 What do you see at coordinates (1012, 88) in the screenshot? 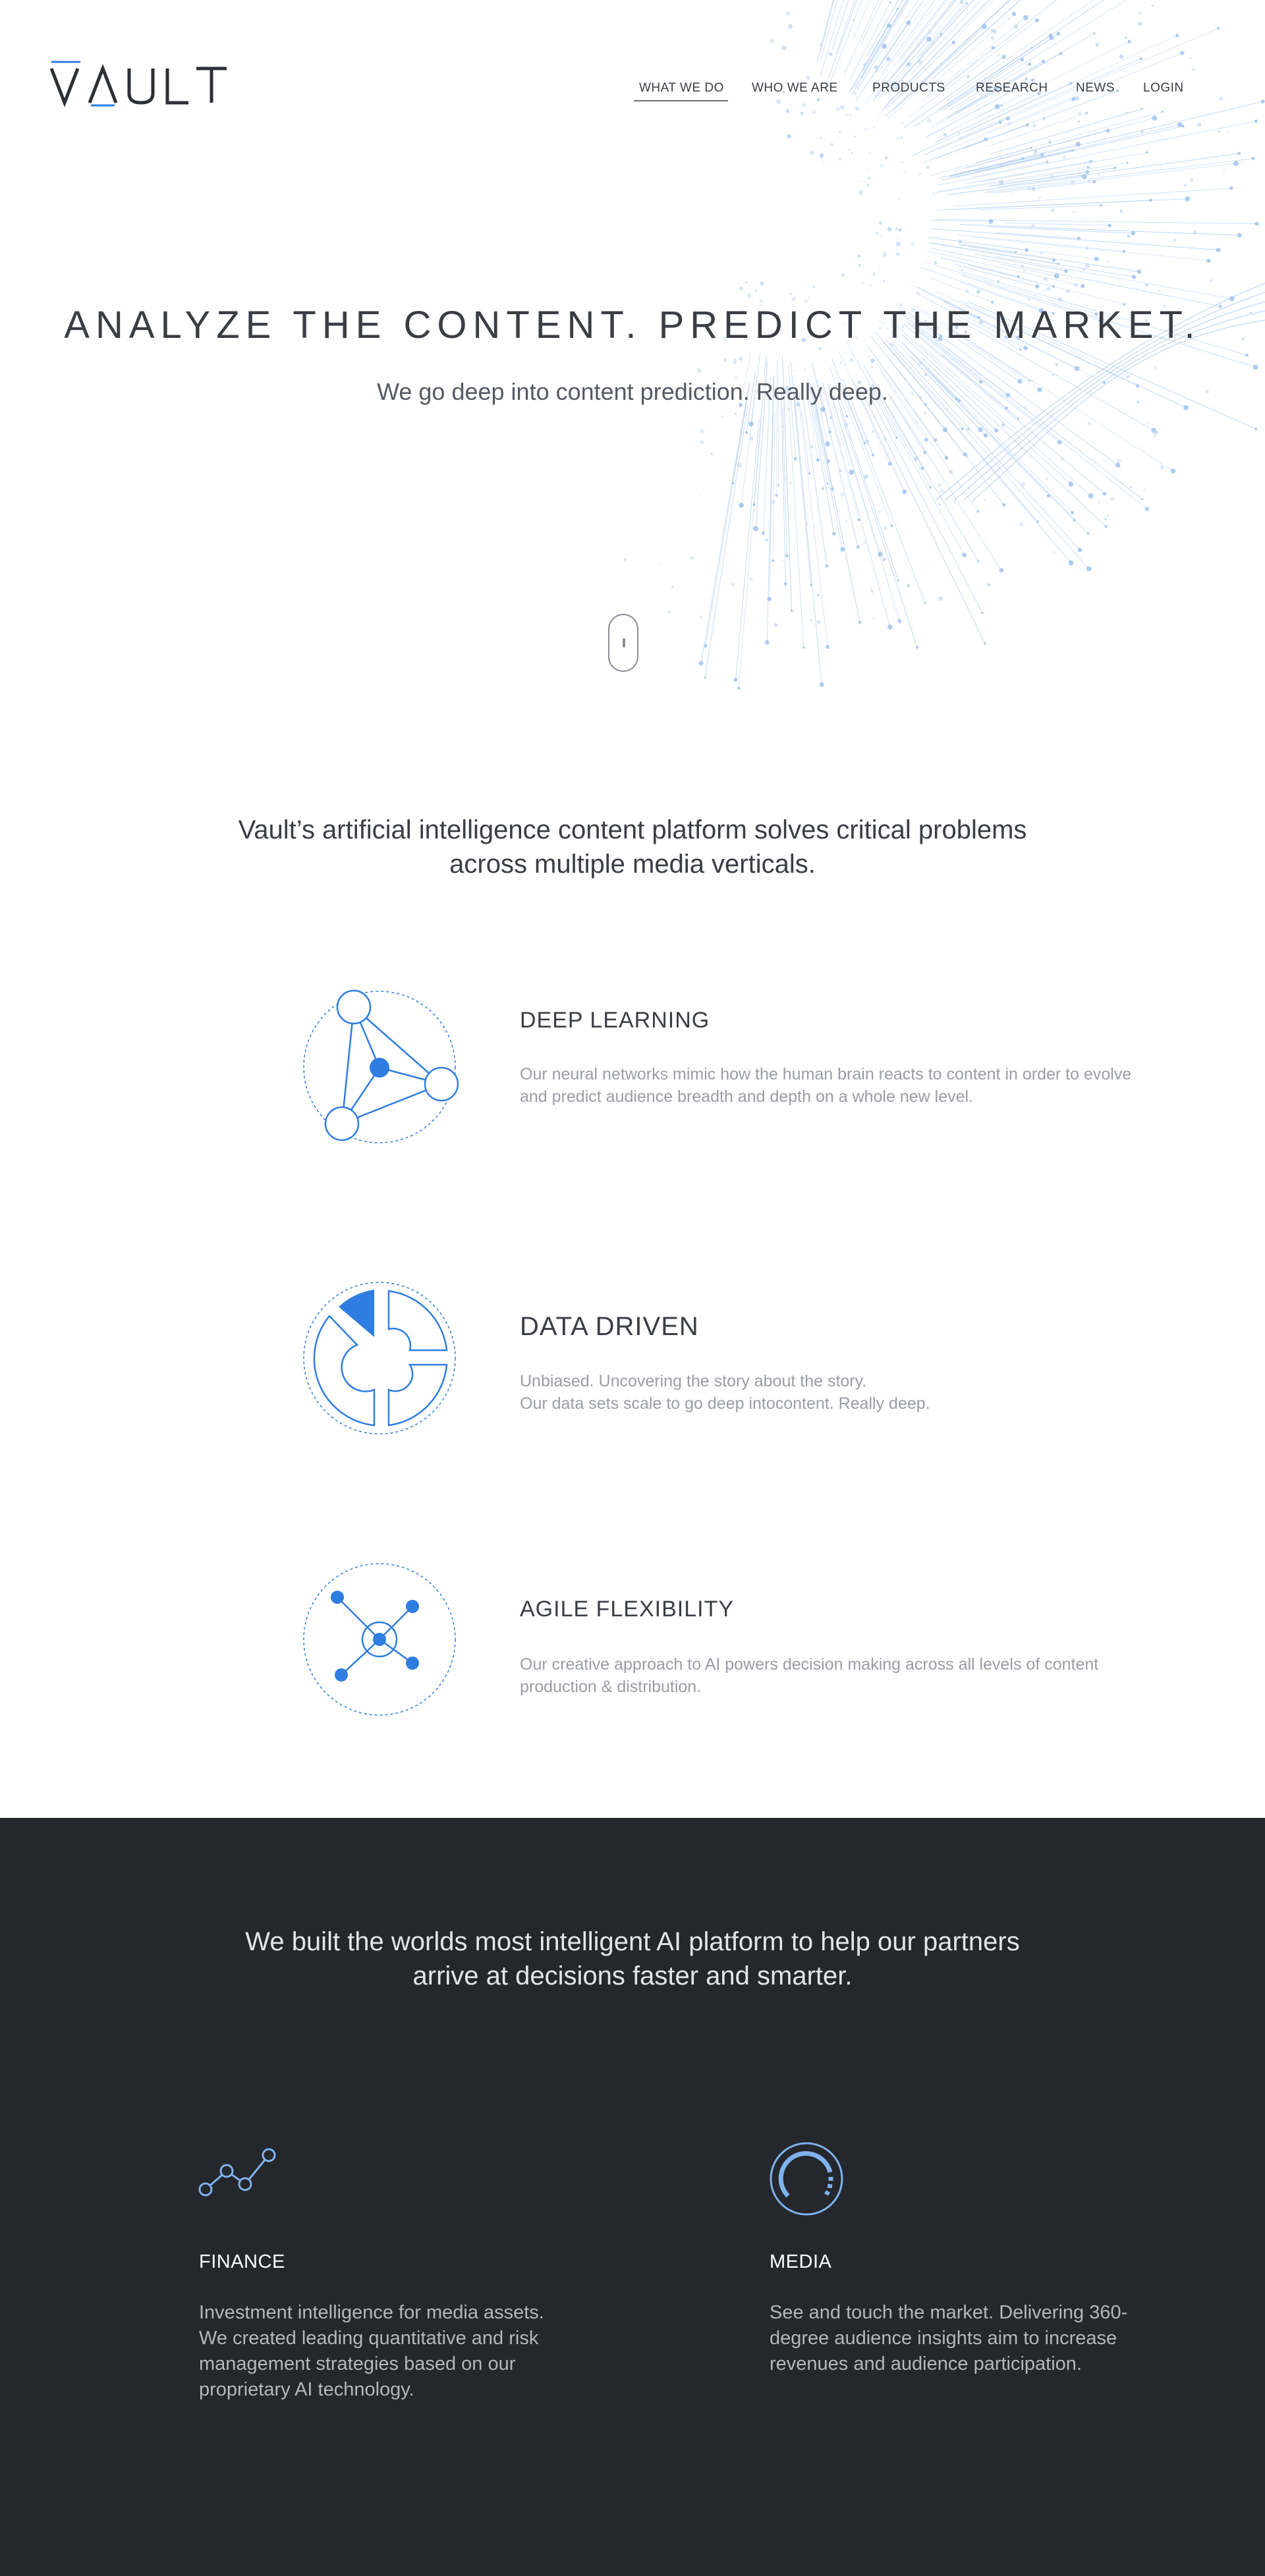
I see `nav-research: RESEARCH` at bounding box center [1012, 88].